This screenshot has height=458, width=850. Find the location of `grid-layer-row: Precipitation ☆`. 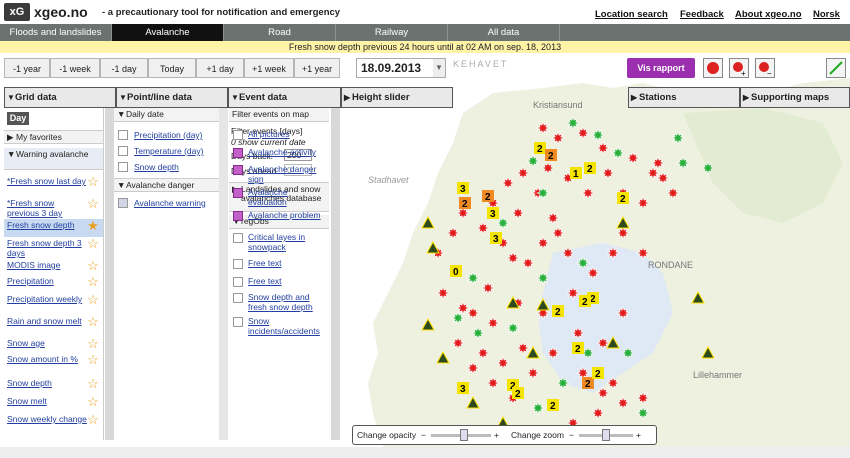

grid-layer-row: Precipitation ☆ is located at coordinates (53, 284).